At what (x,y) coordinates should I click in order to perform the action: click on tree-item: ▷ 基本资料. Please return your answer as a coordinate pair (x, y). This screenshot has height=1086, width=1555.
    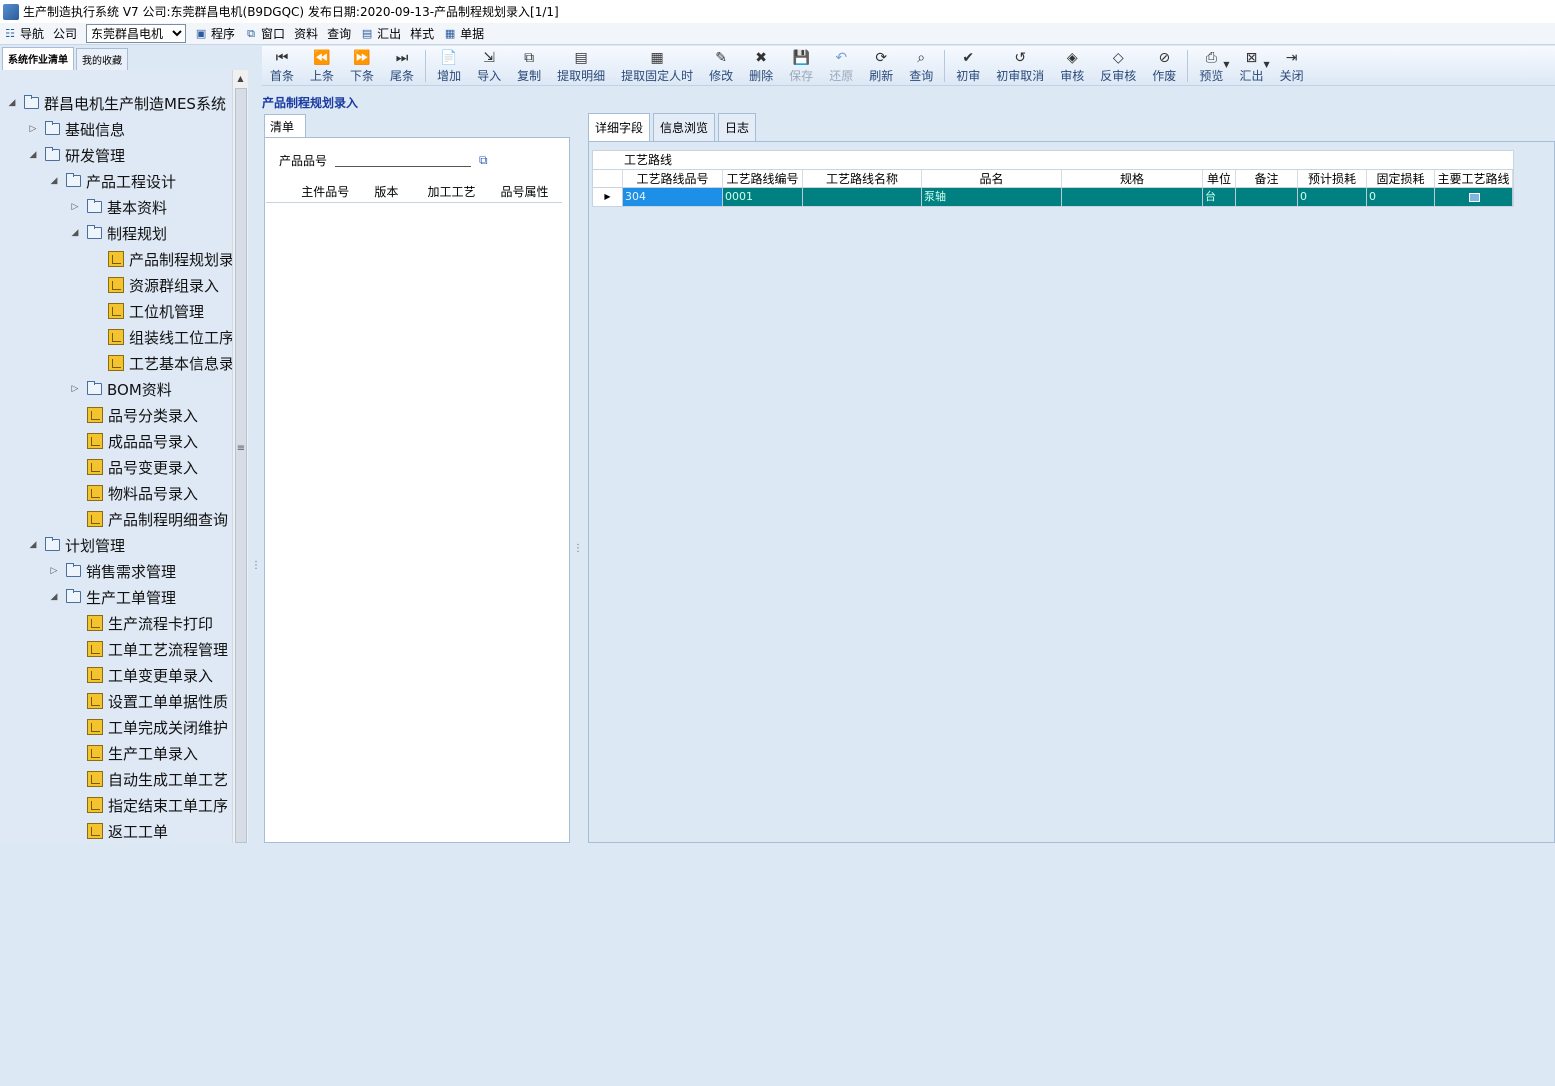
    Looking at the image, I should click on (118, 207).